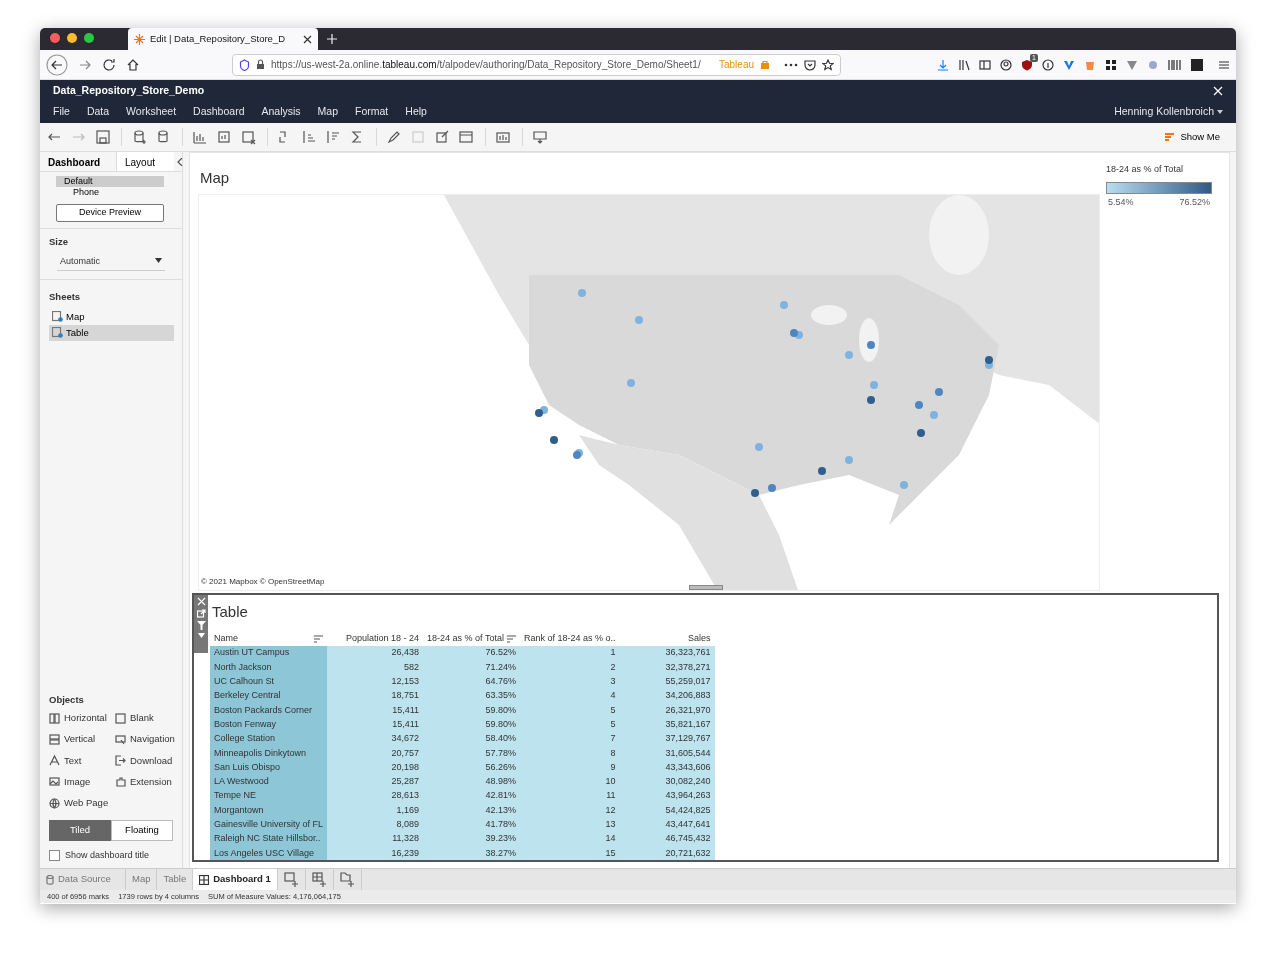 The height and width of the screenshot is (957, 1276). Describe the element at coordinates (201, 613) in the screenshot. I see `open-icon` at that location.